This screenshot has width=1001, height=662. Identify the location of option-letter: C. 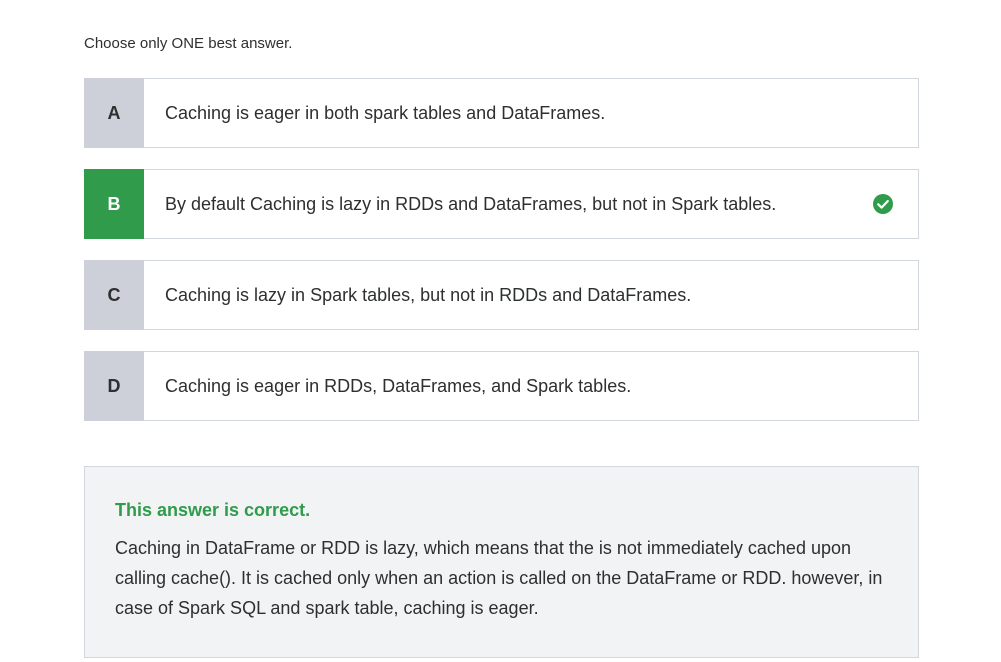
(114, 295).